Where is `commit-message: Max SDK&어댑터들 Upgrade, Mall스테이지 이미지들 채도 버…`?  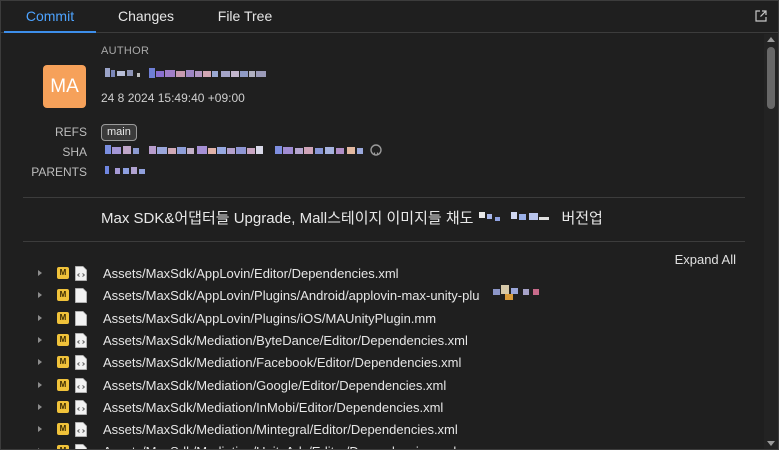 commit-message: Max SDK&어댑터들 Upgrade, Mall스테이지 이미지들 채도 버… is located at coordinates (352, 217).